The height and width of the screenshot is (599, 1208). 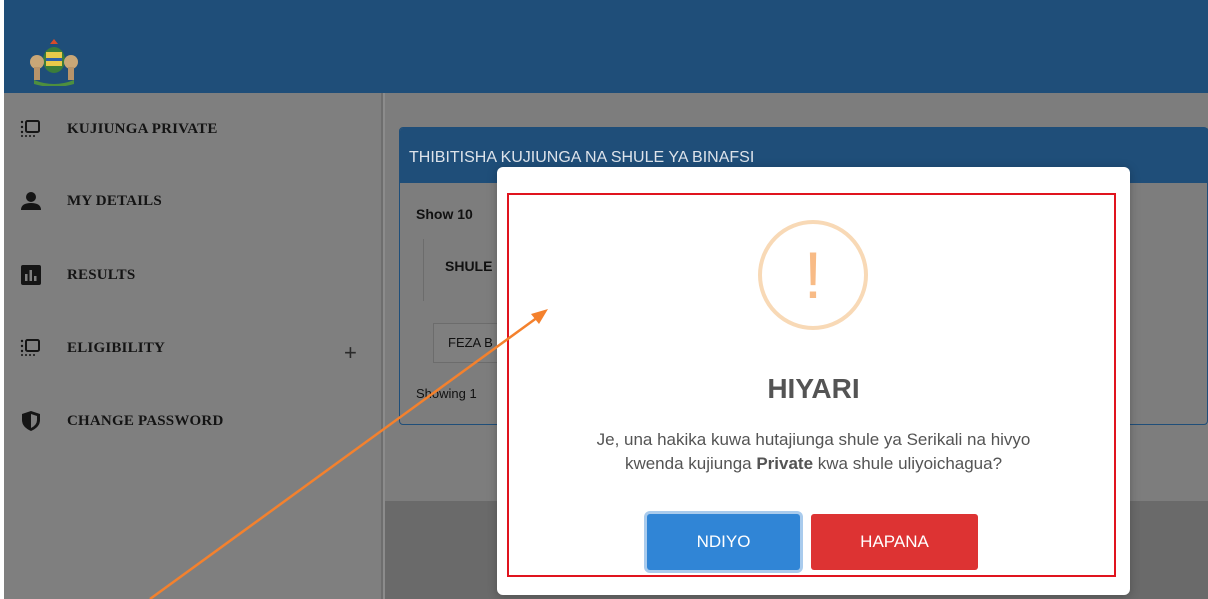 I want to click on sidebar-item-label: MY DETAILS, so click(x=114, y=200).